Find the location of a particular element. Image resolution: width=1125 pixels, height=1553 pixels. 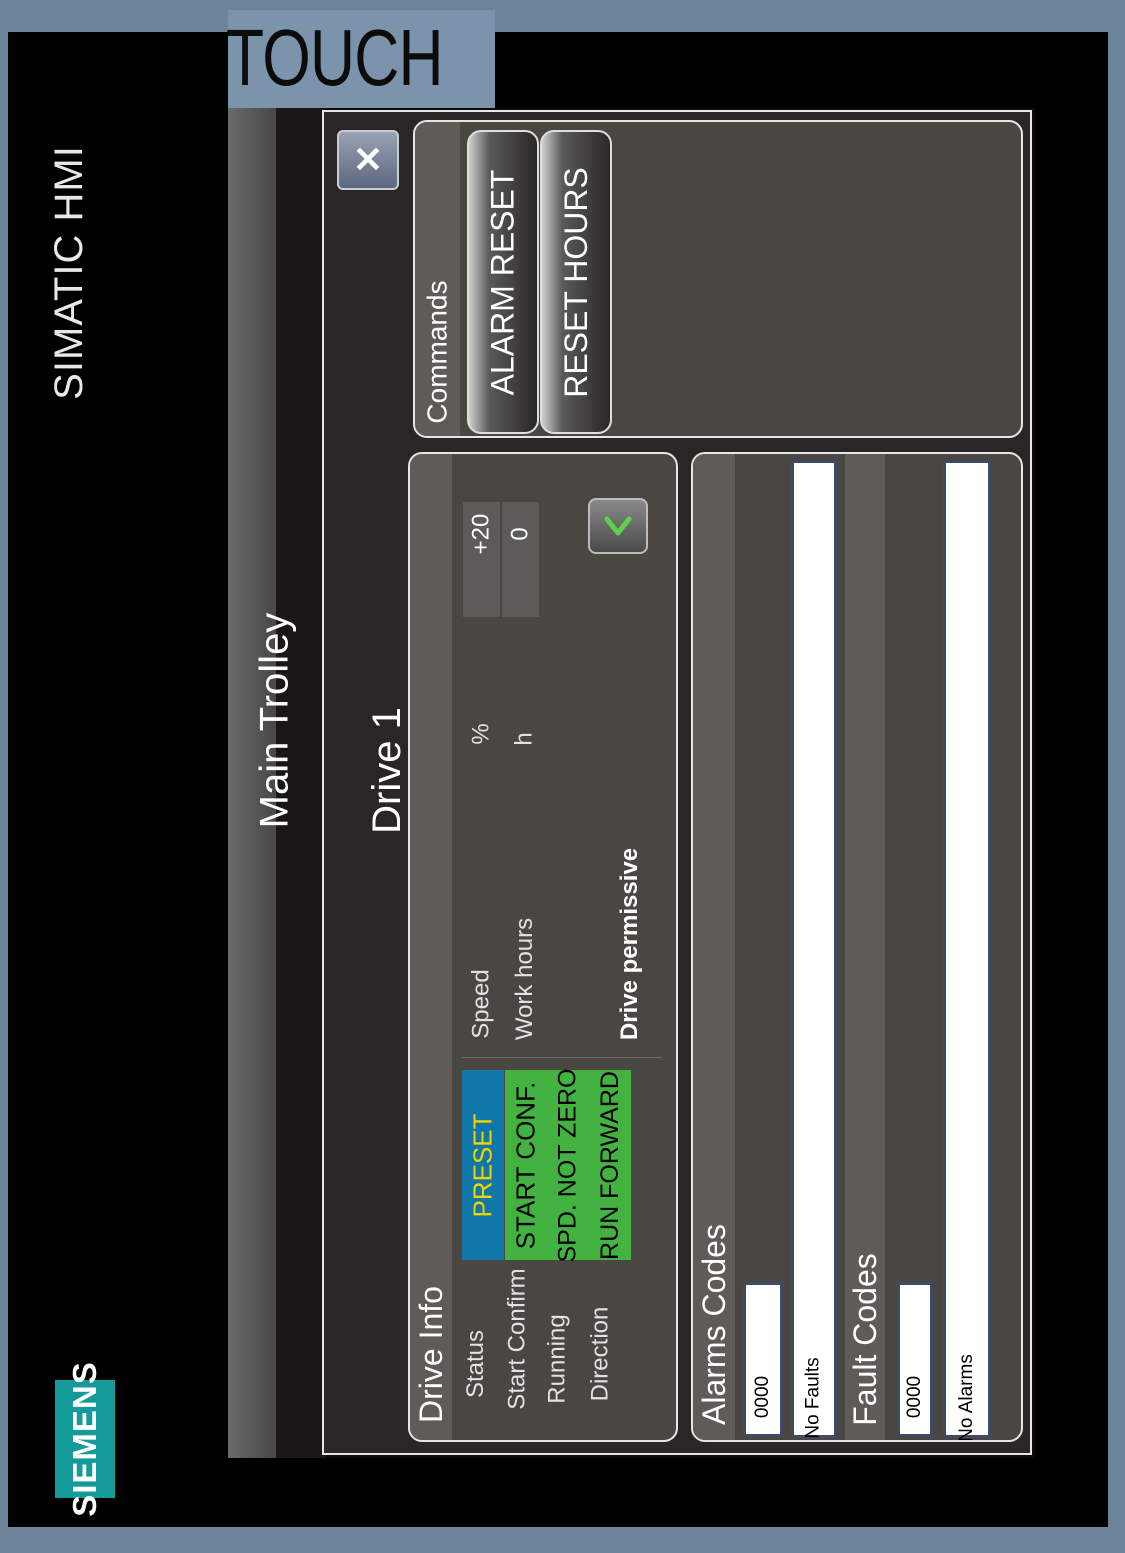

close-icon: ✕ is located at coordinates (368, 159).